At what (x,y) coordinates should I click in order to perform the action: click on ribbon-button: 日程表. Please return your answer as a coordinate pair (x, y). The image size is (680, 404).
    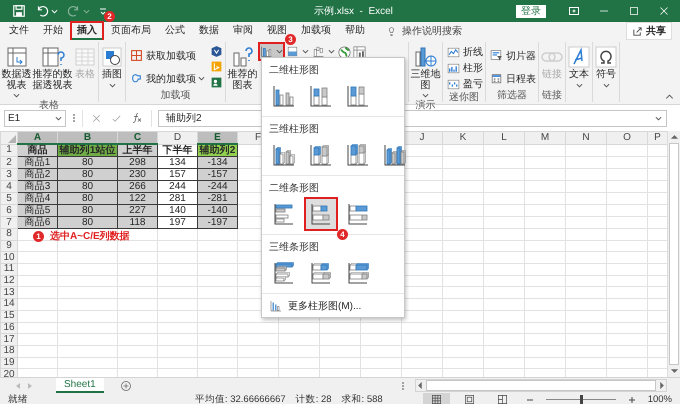
    Looking at the image, I should click on (513, 78).